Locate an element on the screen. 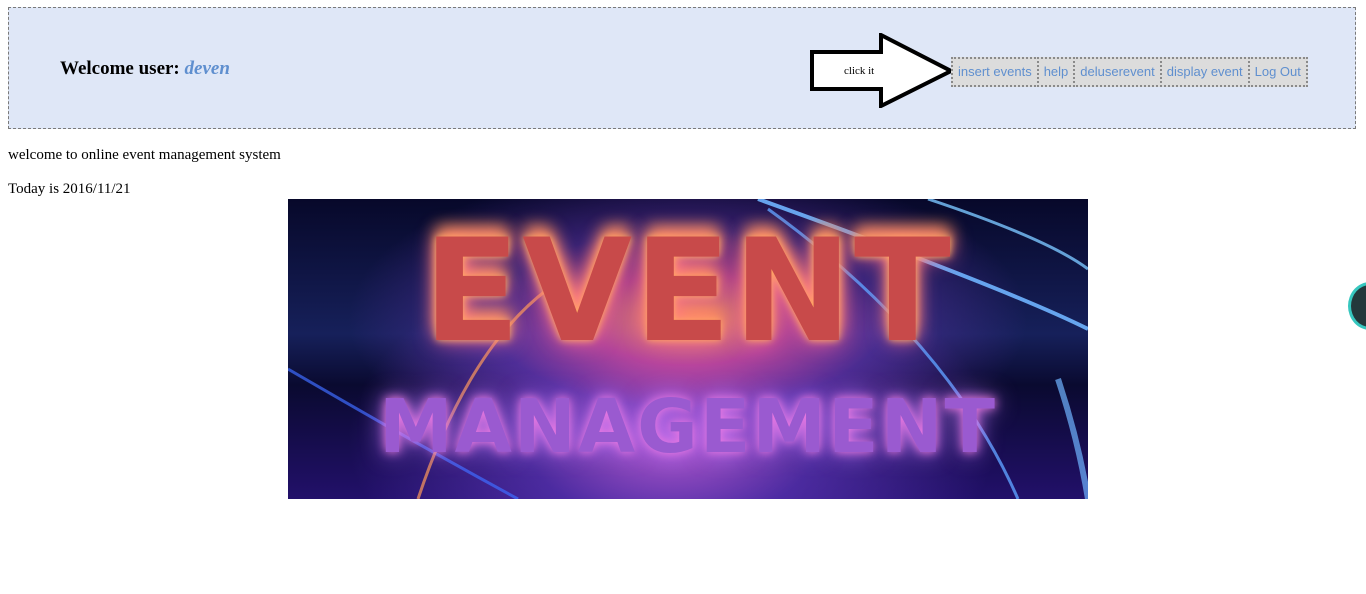  banner-word-event: EVENT is located at coordinates (688, 291).